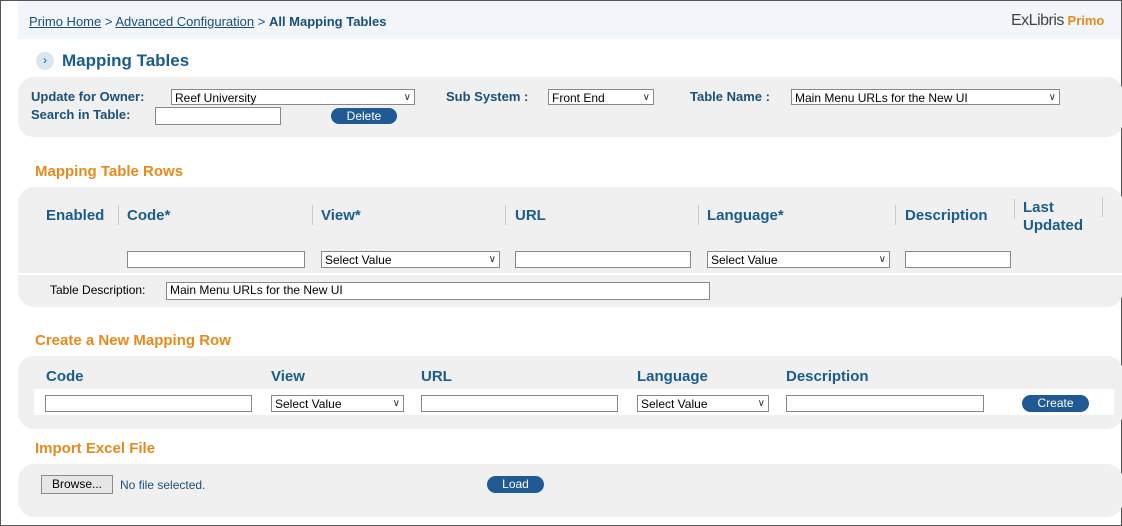 Image resolution: width=1122 pixels, height=526 pixels. Describe the element at coordinates (1086, 20) in the screenshot. I see `logo-primo-text: Primo` at that location.